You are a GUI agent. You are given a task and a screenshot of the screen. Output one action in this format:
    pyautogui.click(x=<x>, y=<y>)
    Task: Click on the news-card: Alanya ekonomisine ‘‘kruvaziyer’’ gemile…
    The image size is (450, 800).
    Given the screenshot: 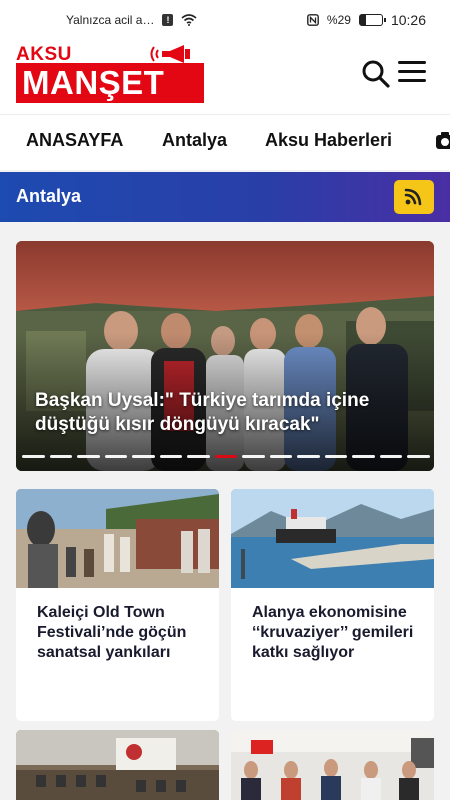 What is the action you would take?
    pyautogui.click(x=332, y=605)
    